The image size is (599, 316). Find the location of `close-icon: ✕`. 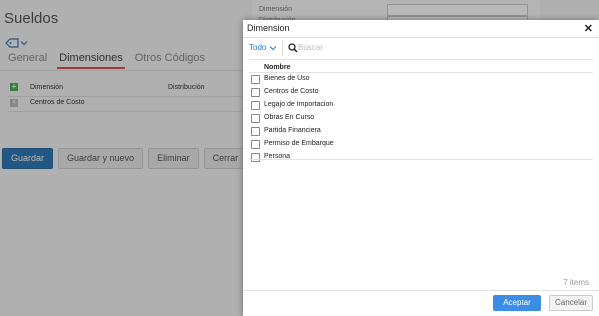

close-icon: ✕ is located at coordinates (588, 28).